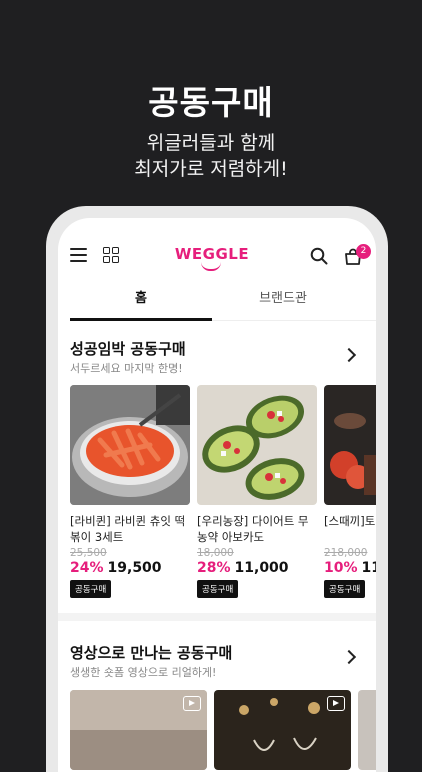  I want to click on product-name: [라비퀸] 라비퀸 츄잇 떡볶이 3세트, so click(128, 529).